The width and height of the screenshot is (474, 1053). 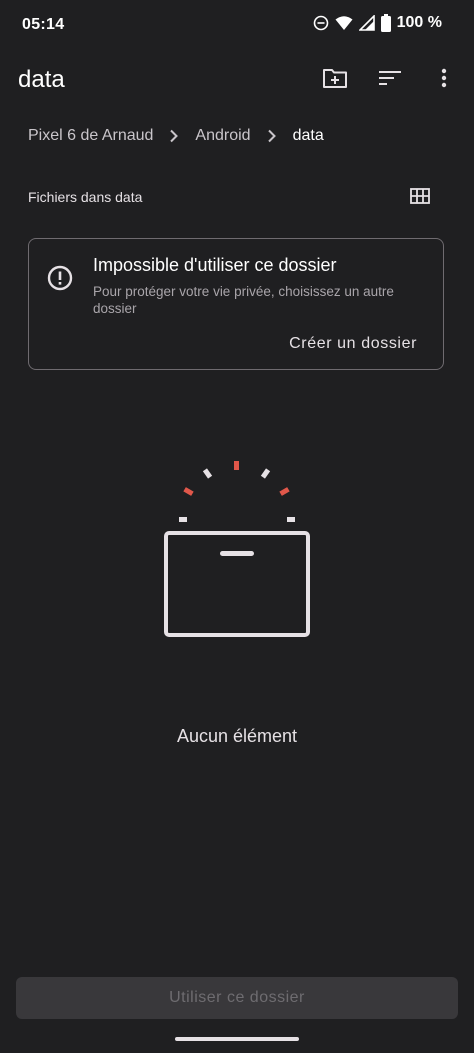 I want to click on error-icon, so click(x=60, y=280).